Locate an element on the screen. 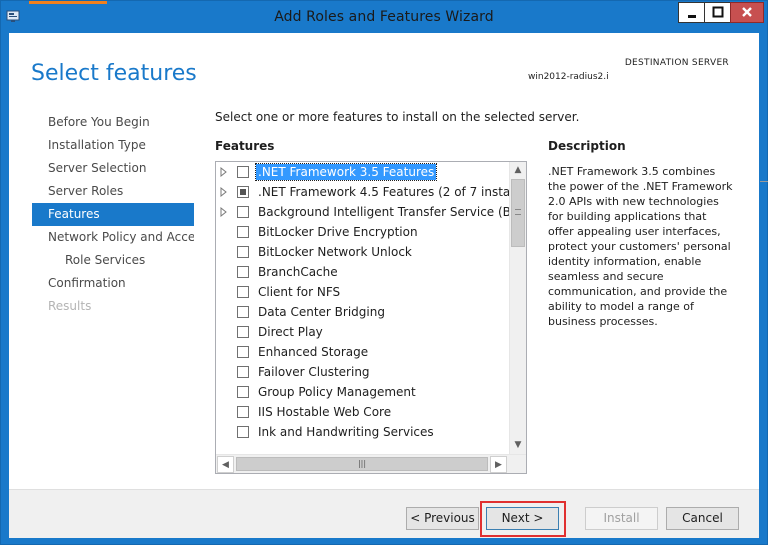 The image size is (768, 545). window-title: Add Roles and Features Wizard is located at coordinates (384, 17).